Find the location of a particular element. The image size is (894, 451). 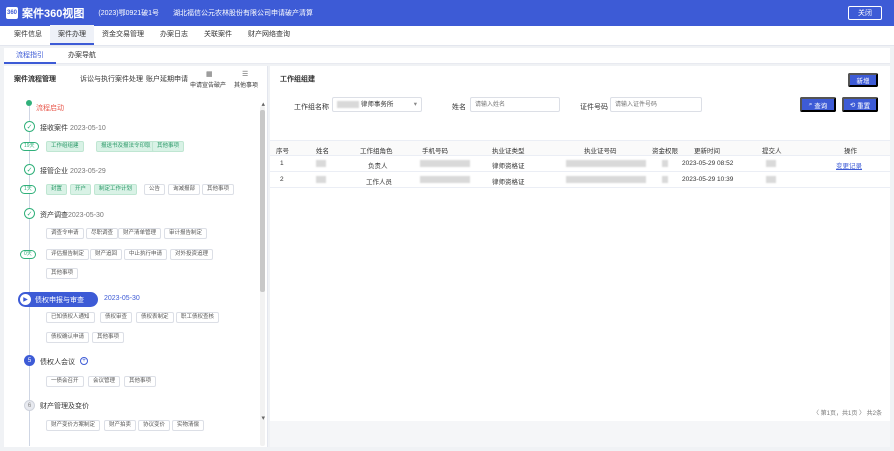

building-icon: ▦ is located at coordinates (209, 74).